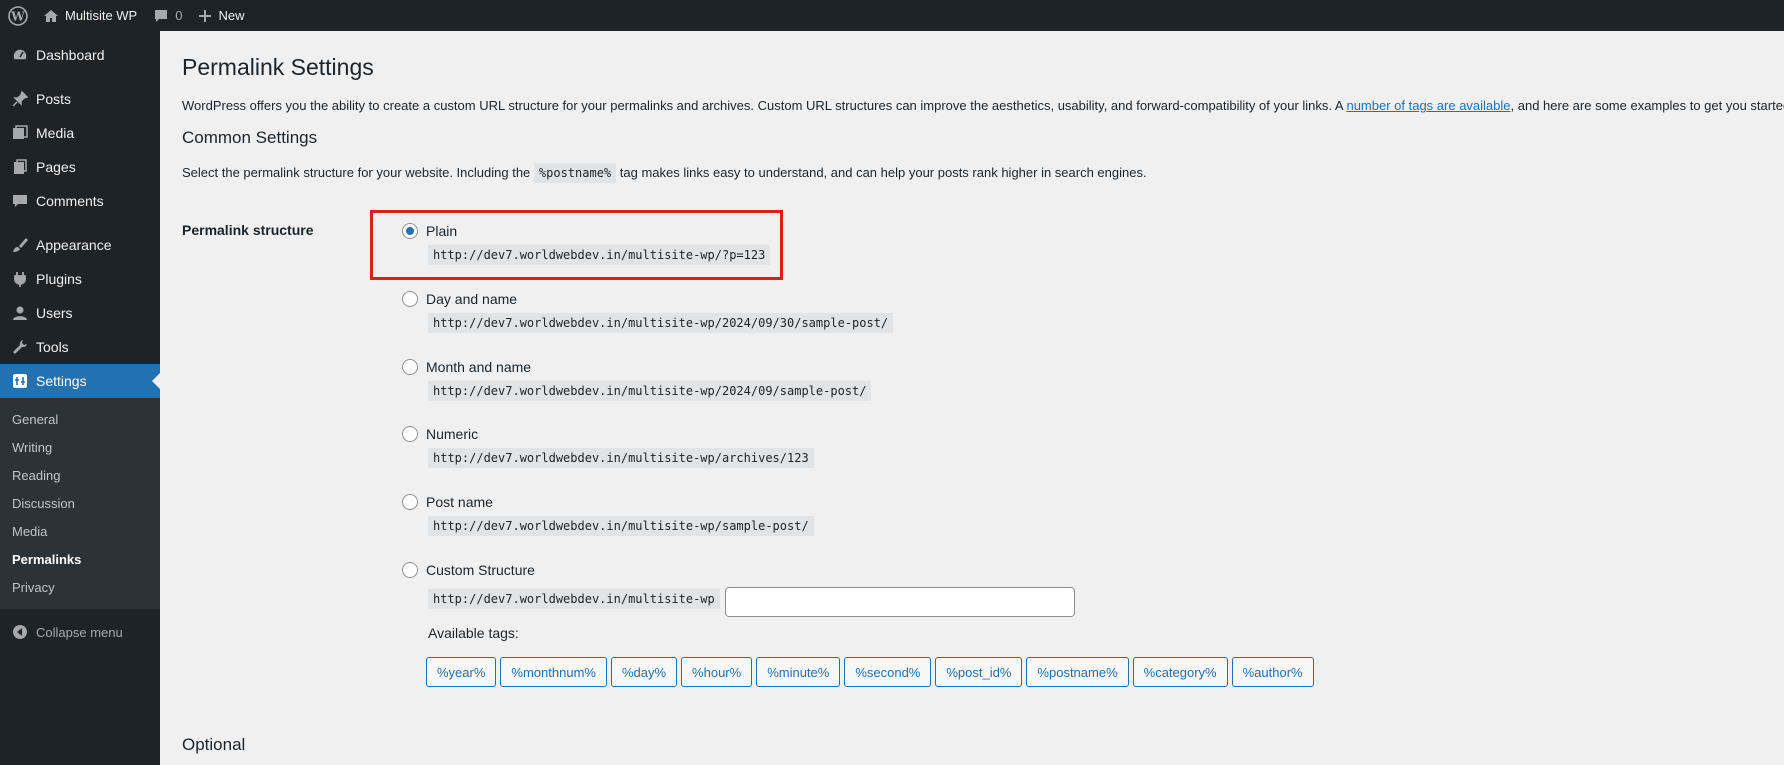 This screenshot has width=1784, height=765. I want to click on tag-author-button: %author%, so click(1272, 672).